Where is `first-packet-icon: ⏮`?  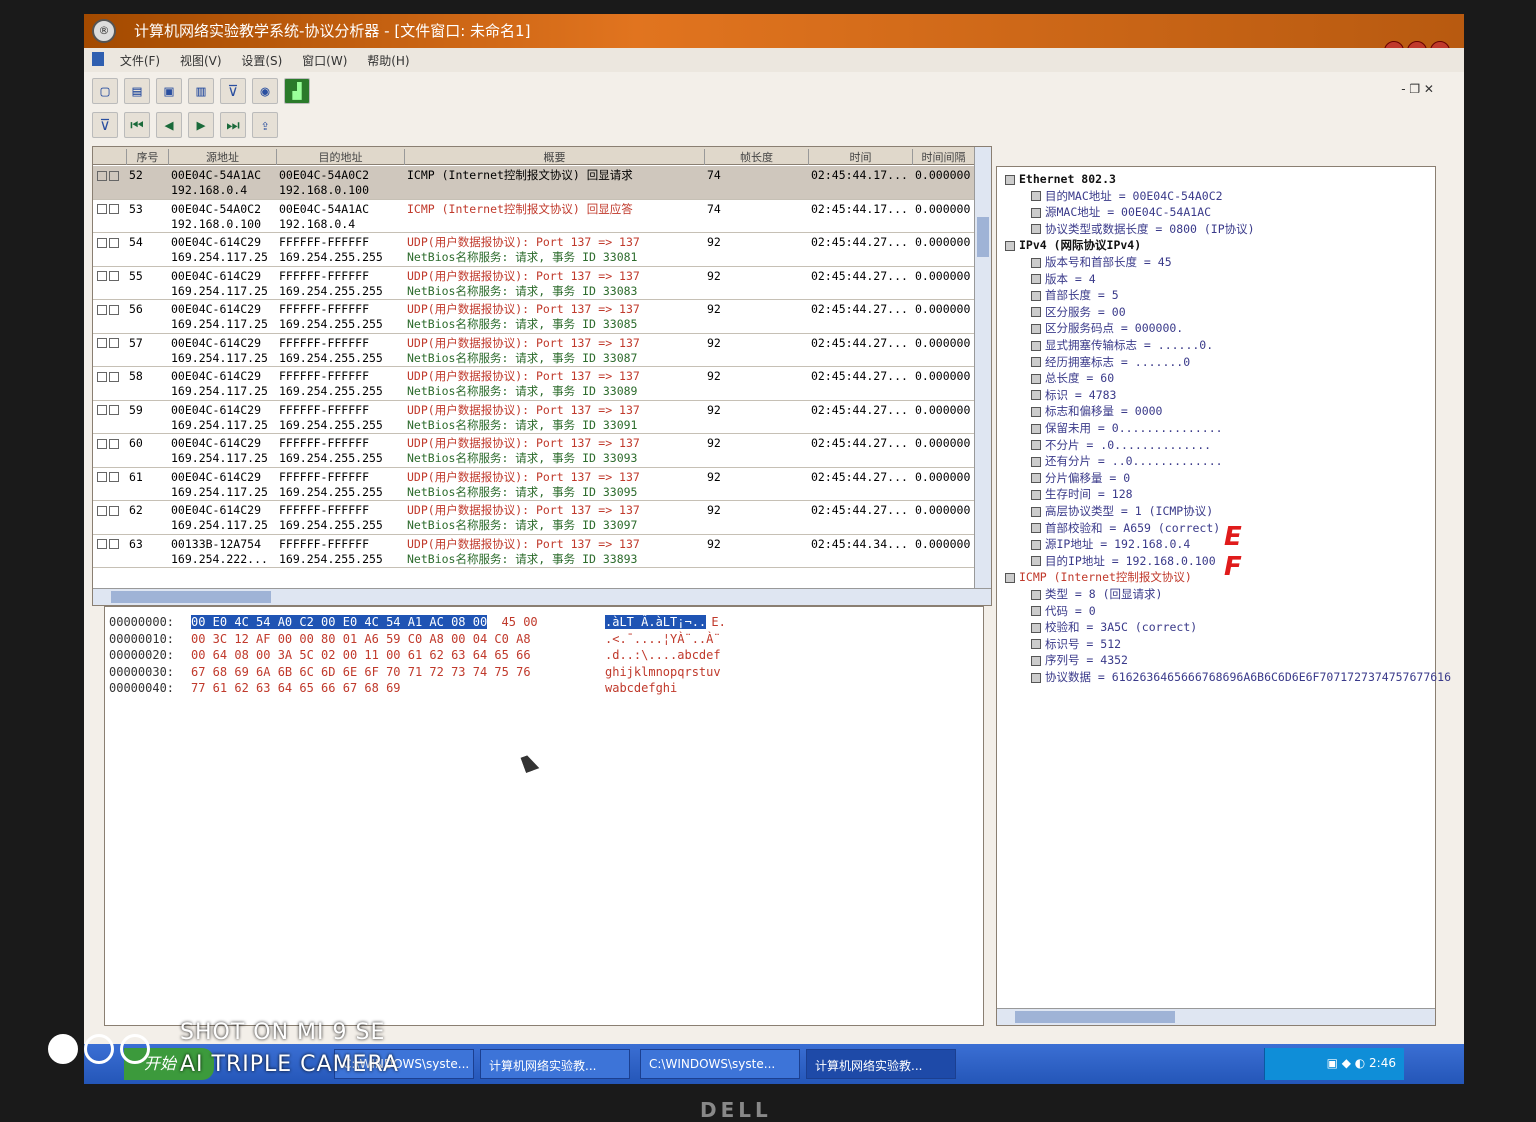
first-packet-icon: ⏮ is located at coordinates (137, 125).